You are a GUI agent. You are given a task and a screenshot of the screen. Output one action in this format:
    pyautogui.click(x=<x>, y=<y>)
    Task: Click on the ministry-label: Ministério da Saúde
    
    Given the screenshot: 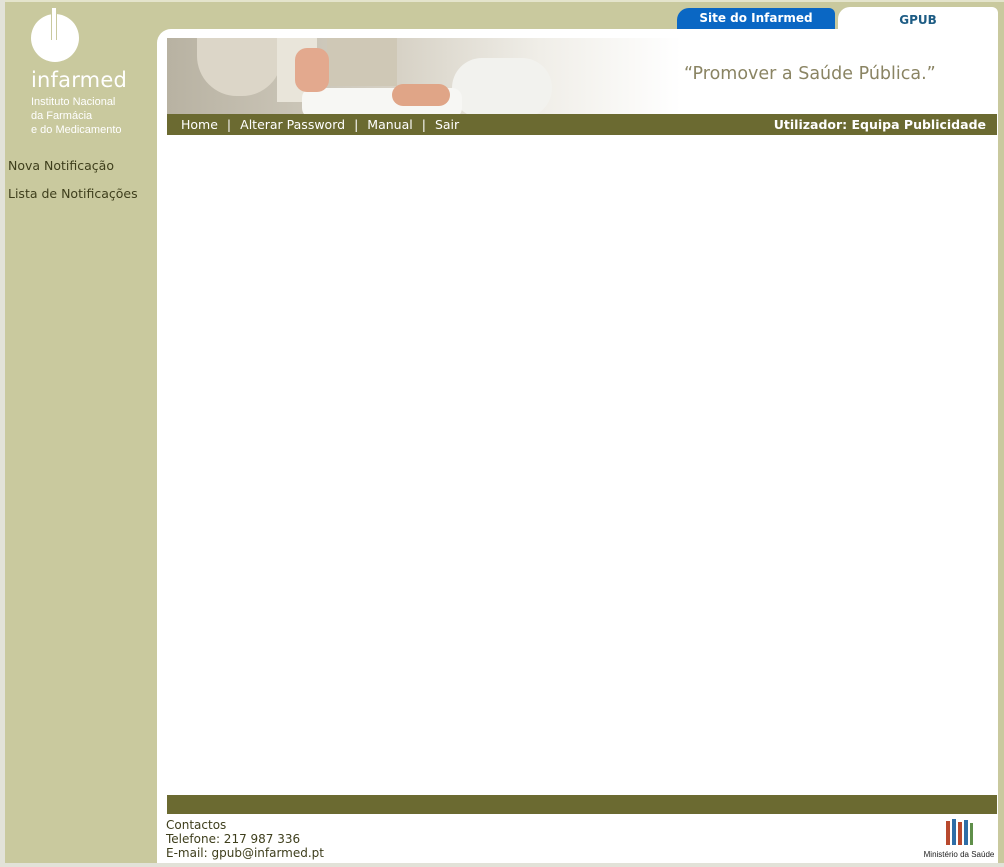 What is the action you would take?
    pyautogui.click(x=959, y=854)
    